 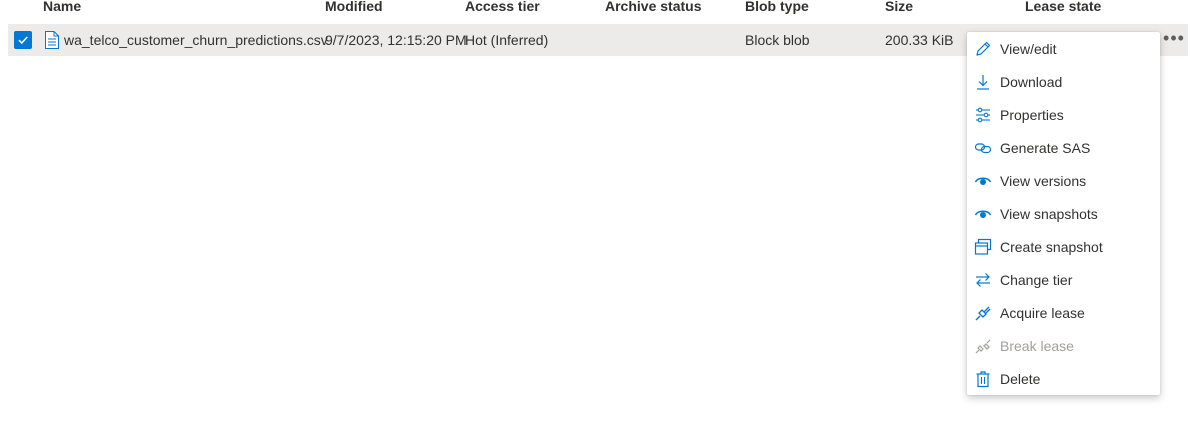 What do you see at coordinates (1174, 39) in the screenshot?
I see `more-actions-button: •••` at bounding box center [1174, 39].